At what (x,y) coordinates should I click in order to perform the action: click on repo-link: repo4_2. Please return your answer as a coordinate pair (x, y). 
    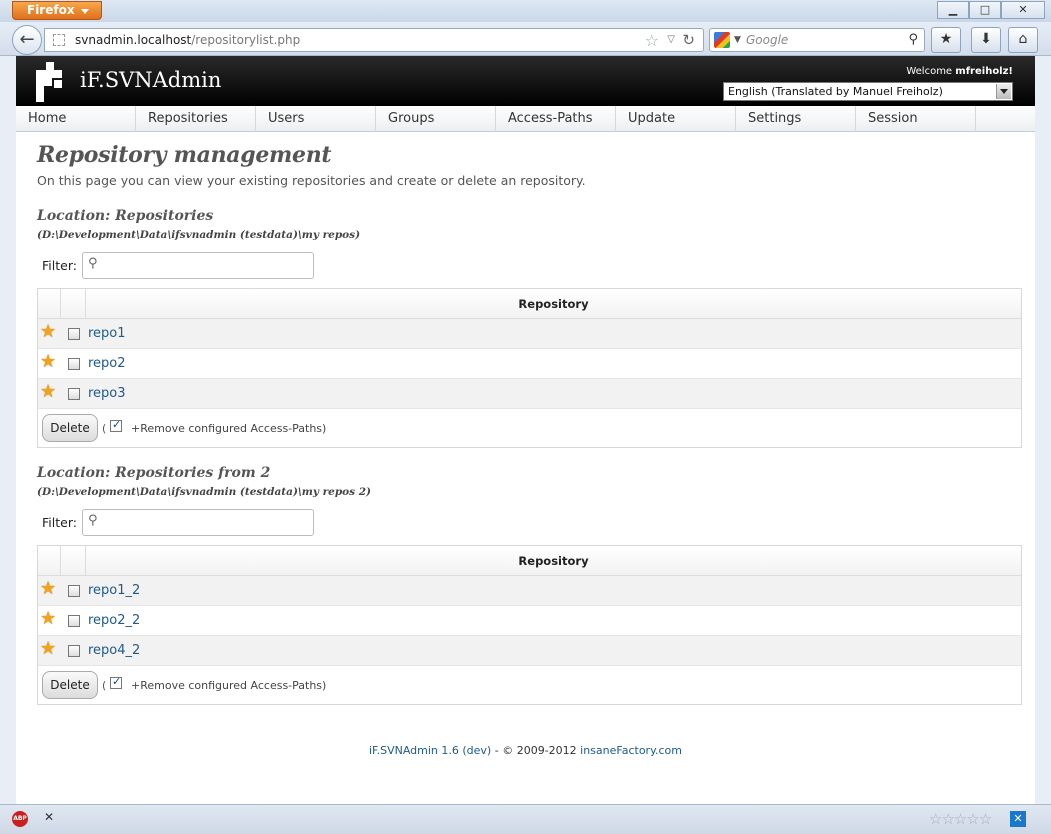
    Looking at the image, I should click on (114, 650).